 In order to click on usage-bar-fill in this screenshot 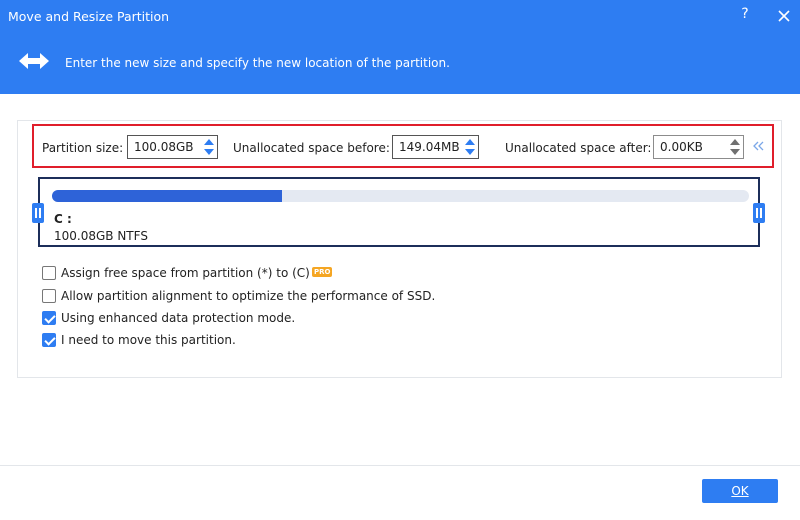, I will do `click(167, 196)`.